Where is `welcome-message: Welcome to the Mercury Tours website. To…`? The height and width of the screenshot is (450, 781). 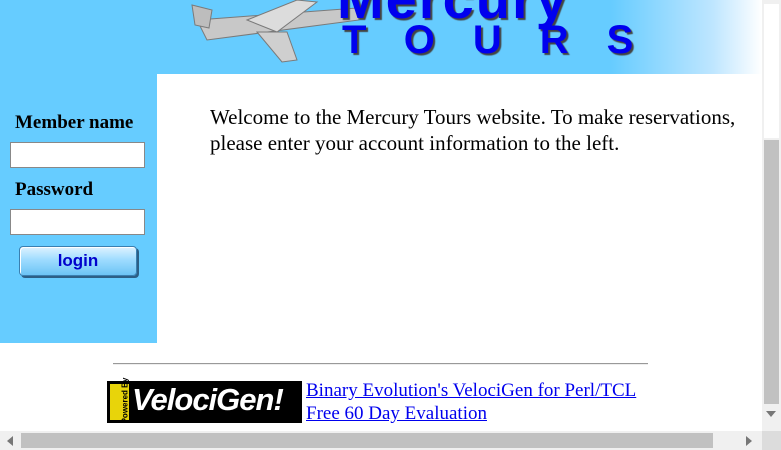
welcome-message: Welcome to the Mercury Tours website. To… is located at coordinates (473, 130).